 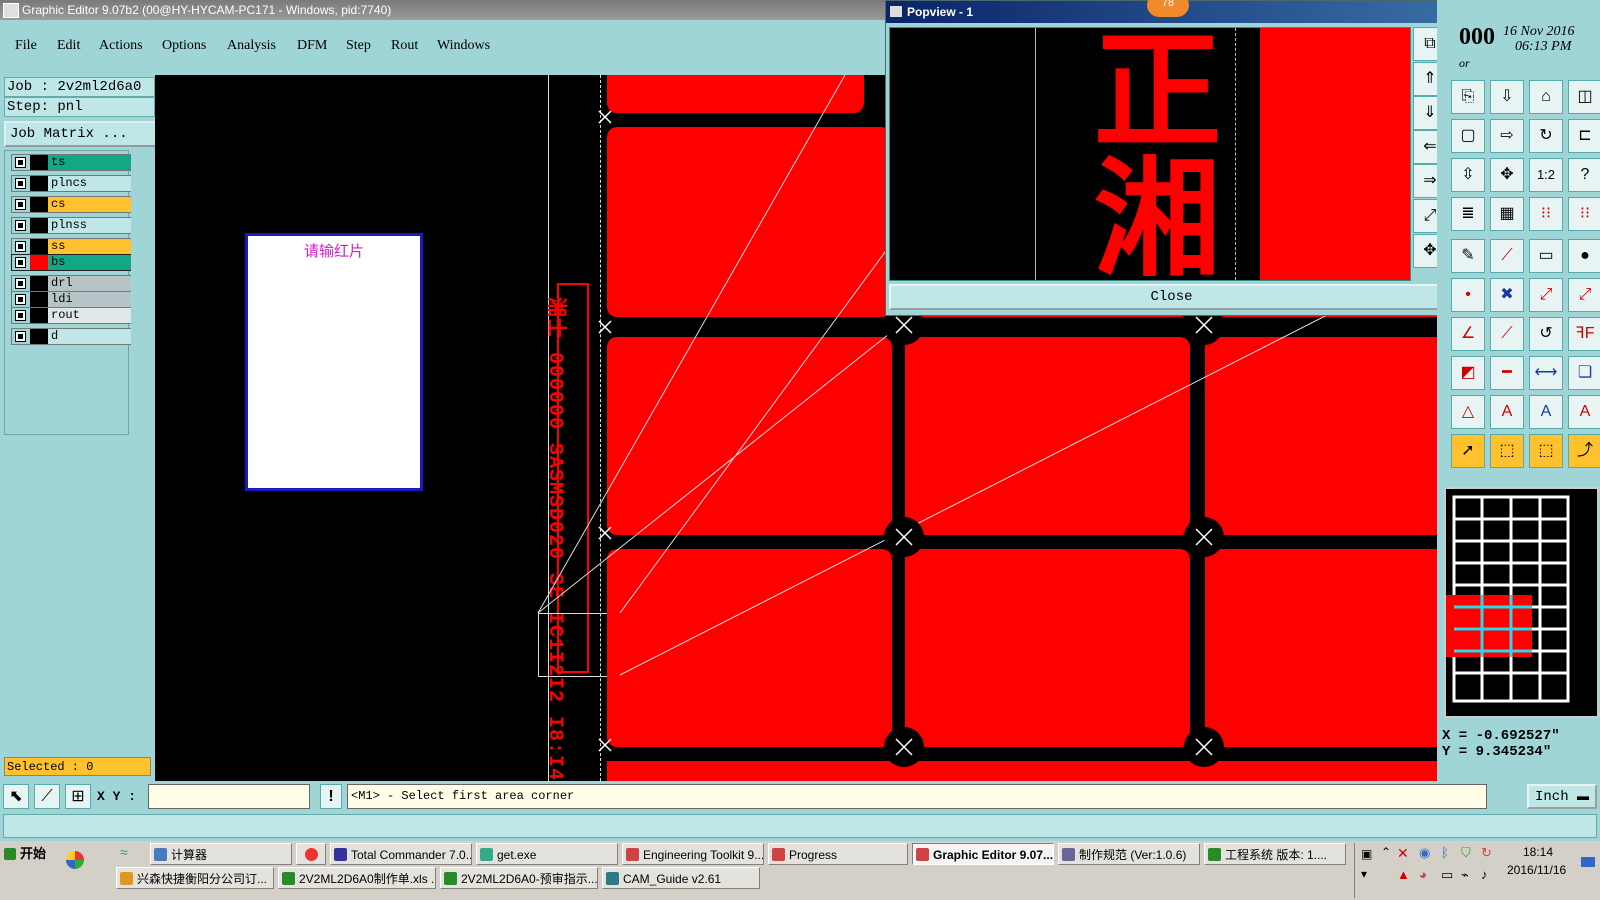 What do you see at coordinates (1468, 295) in the screenshot?
I see `point-icon: •` at bounding box center [1468, 295].